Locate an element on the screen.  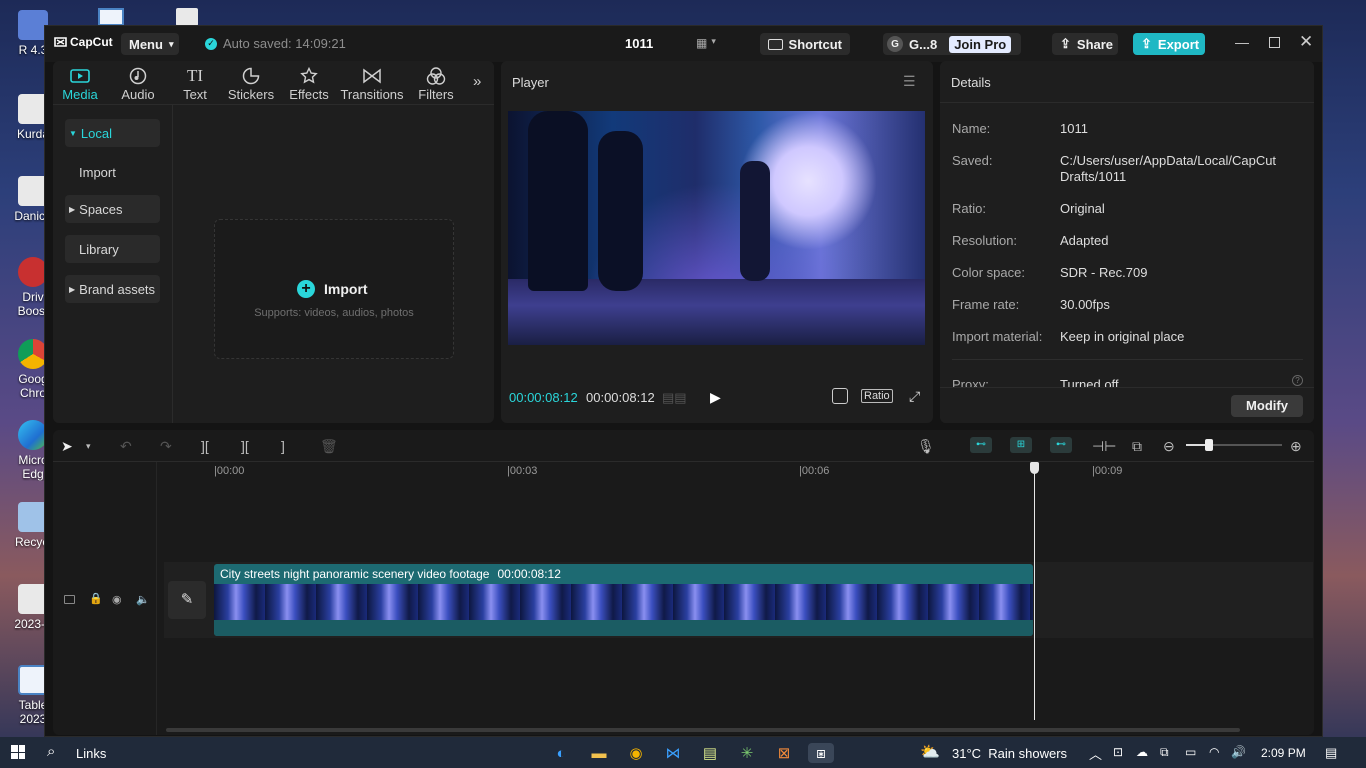
delete-right-icon: ] is located at coordinates (283, 446).